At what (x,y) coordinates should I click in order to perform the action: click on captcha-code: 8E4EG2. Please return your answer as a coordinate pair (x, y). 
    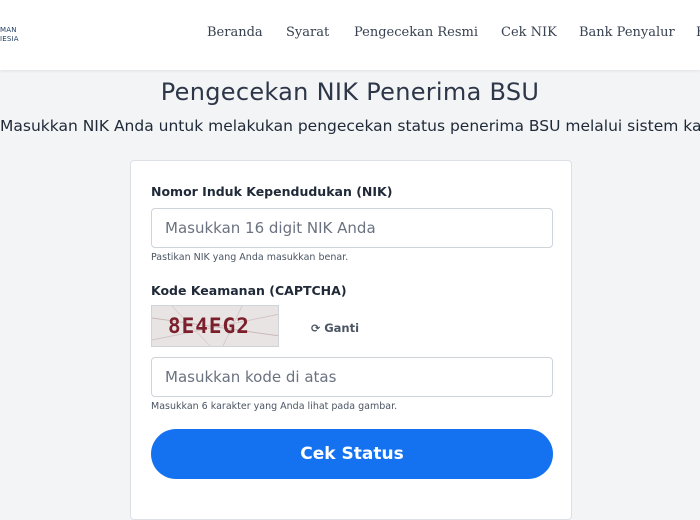
    Looking at the image, I should click on (209, 326).